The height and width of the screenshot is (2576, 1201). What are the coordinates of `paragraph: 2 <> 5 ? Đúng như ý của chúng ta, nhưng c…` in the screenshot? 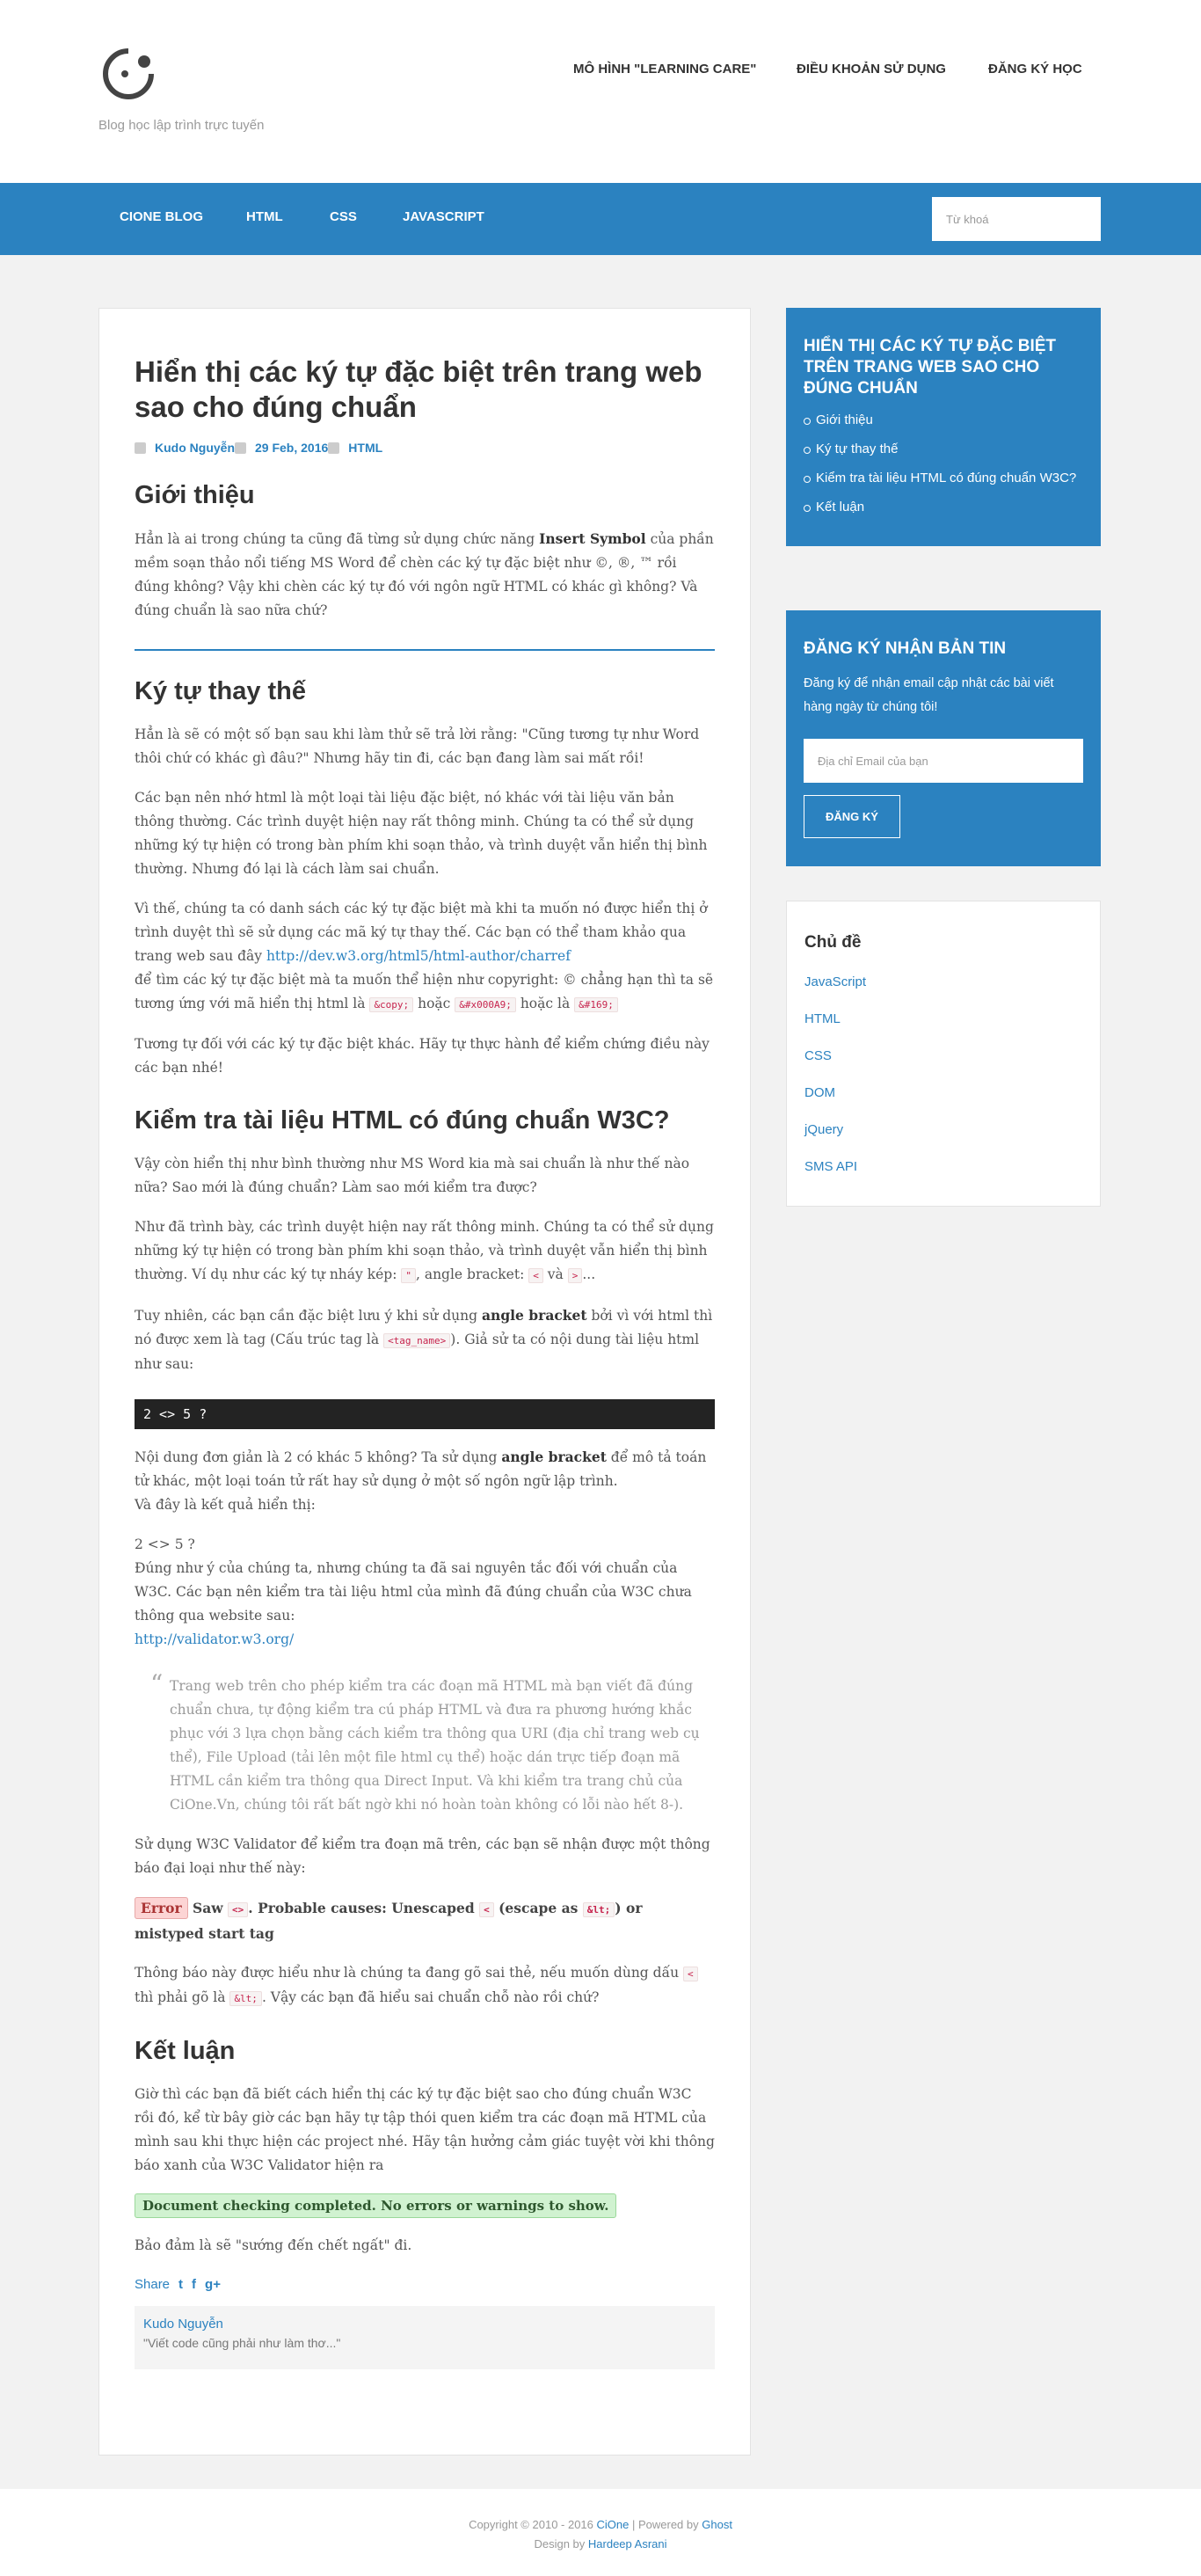 It's located at (413, 1591).